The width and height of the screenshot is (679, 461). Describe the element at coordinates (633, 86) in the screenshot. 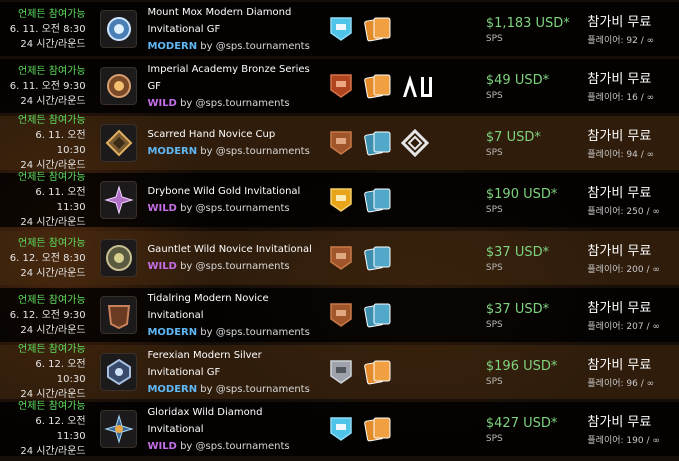

I see `entry-column: 참가비 무료 플레이어: 16 / ∞` at that location.